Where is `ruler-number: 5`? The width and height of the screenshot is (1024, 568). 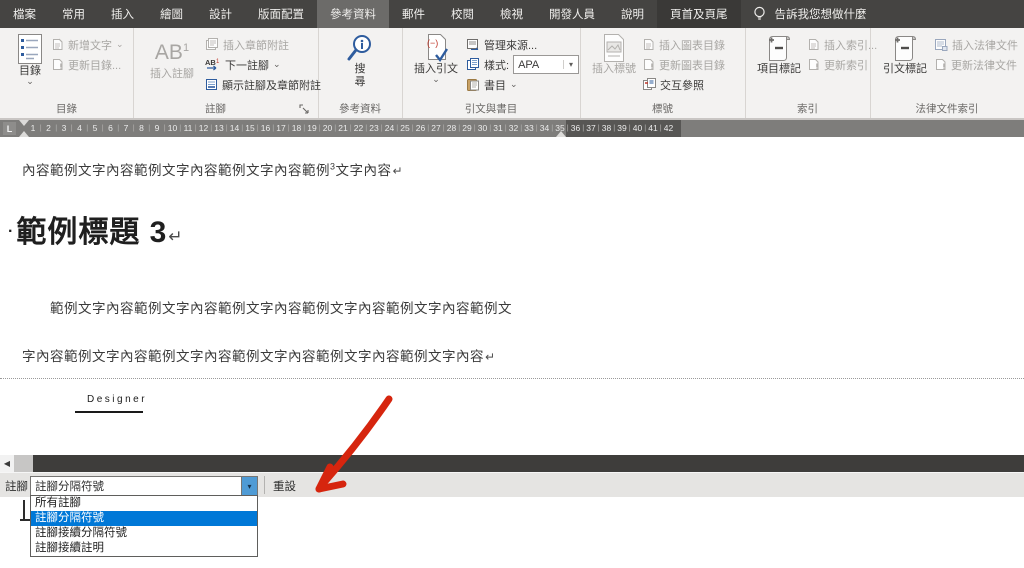
ruler-number: 5 is located at coordinates (95, 128).